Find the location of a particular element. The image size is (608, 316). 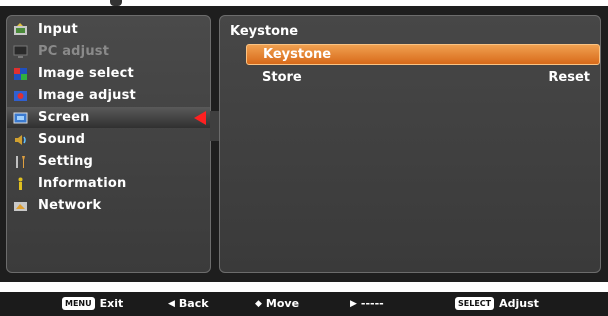

left-arrow-icon: ◀ is located at coordinates (171, 303).